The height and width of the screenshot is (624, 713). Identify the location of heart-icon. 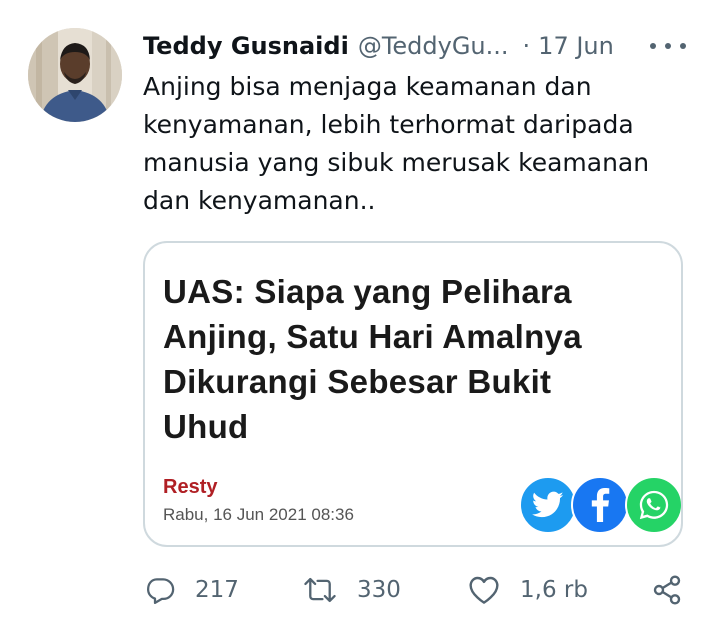
(484, 590).